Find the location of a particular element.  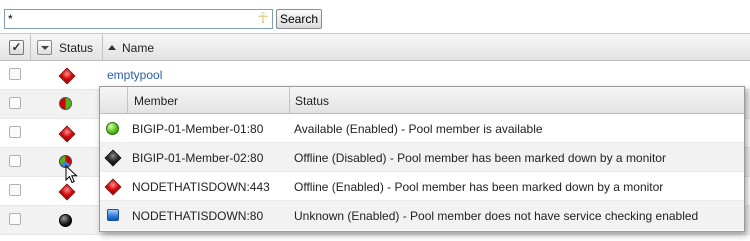

member-name: BIGIP-01-Member-01:80 is located at coordinates (198, 129).